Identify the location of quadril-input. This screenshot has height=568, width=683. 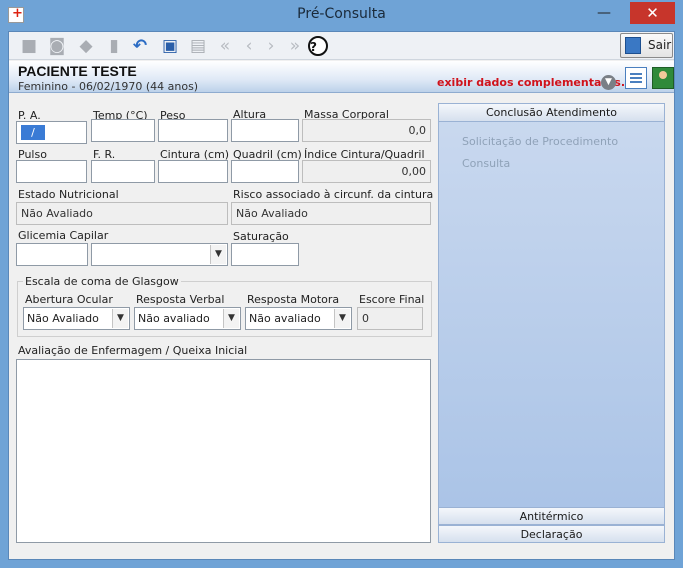
(265, 171).